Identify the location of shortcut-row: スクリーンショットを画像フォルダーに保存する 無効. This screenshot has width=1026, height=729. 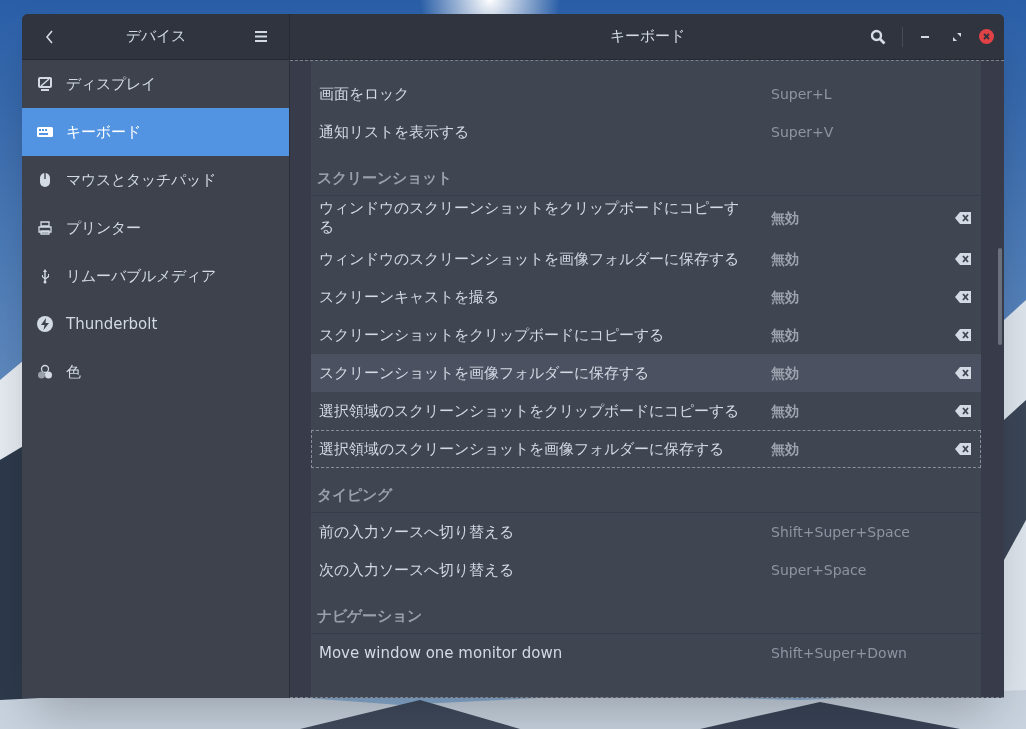
(646, 373).